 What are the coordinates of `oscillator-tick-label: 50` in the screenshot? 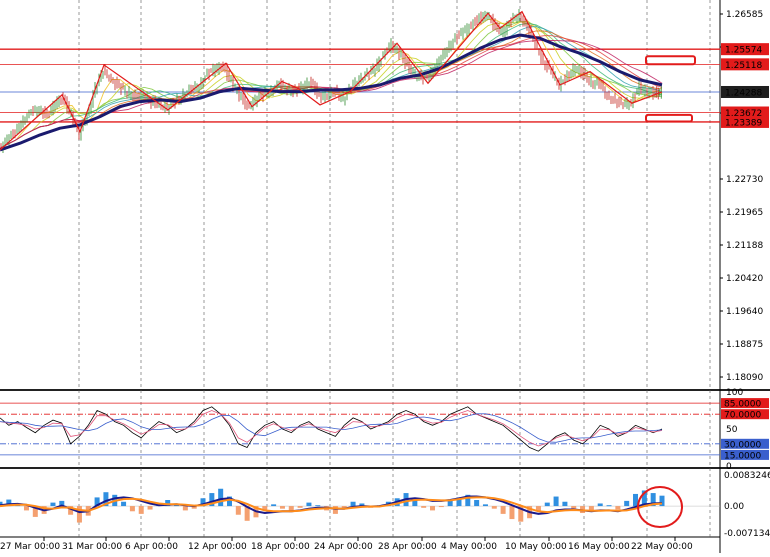 It's located at (732, 430).